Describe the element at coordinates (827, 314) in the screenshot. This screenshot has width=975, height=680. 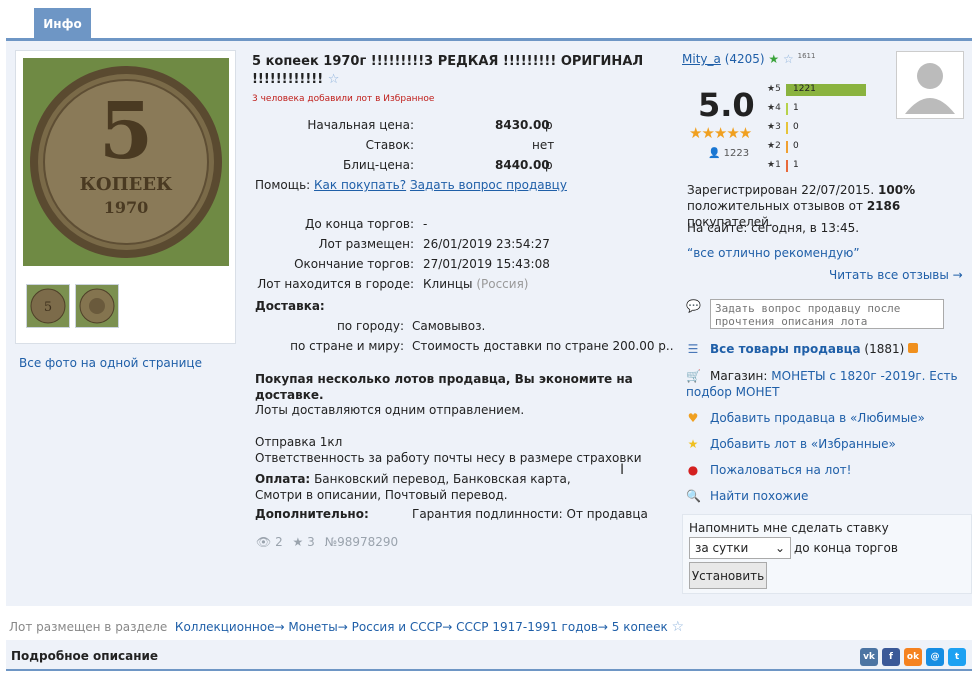
I see `ask-question-input` at that location.